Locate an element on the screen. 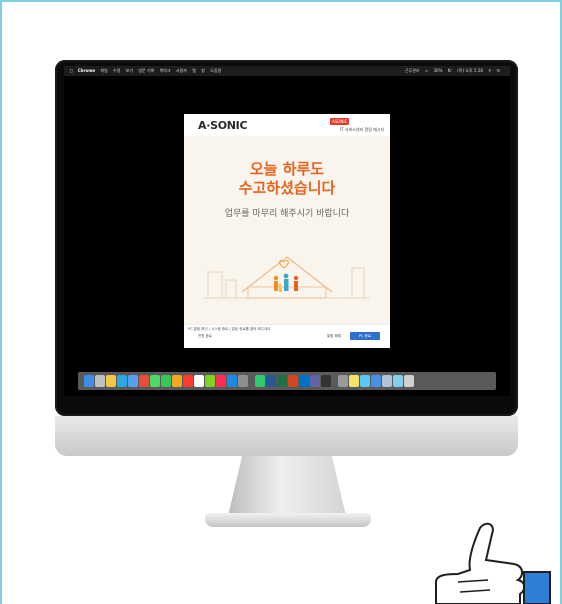  dialog-heading-line1: 오늘 하루도 is located at coordinates (287, 169).